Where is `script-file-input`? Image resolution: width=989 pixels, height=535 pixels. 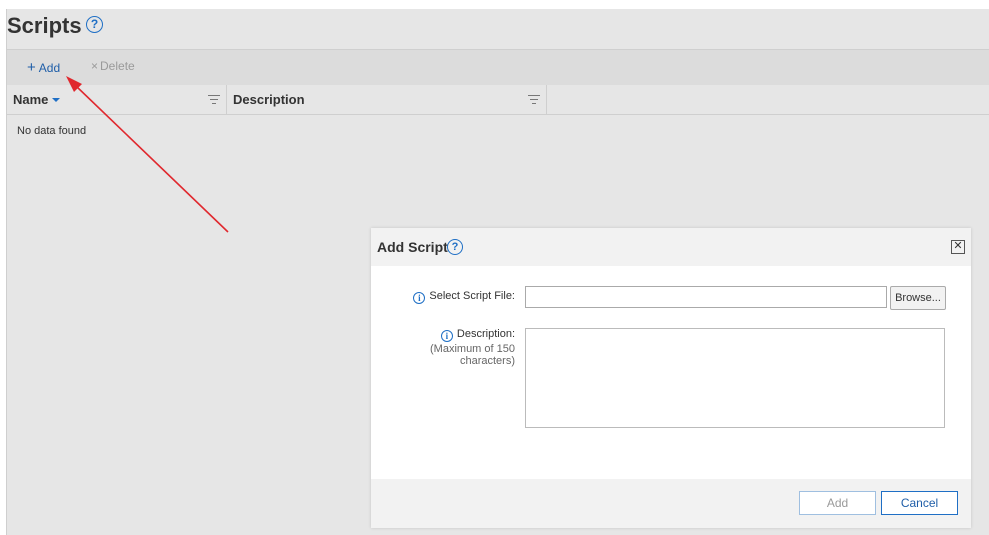 script-file-input is located at coordinates (706, 297).